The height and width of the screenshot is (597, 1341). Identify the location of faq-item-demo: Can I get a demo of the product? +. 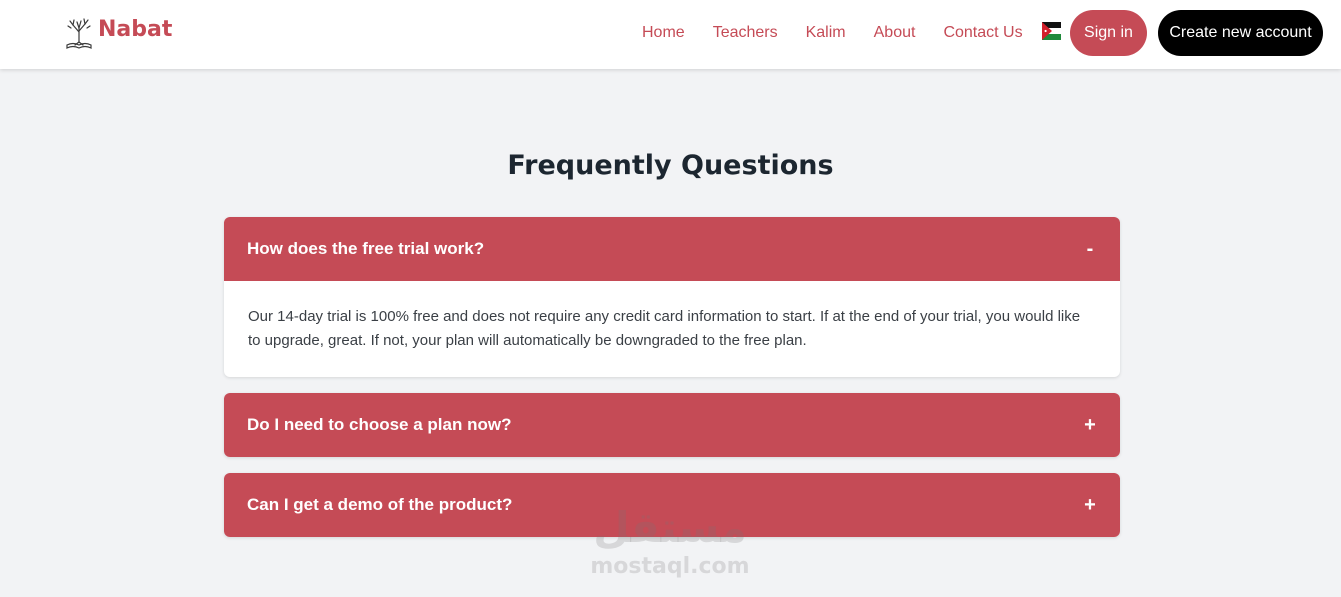
(672, 505).